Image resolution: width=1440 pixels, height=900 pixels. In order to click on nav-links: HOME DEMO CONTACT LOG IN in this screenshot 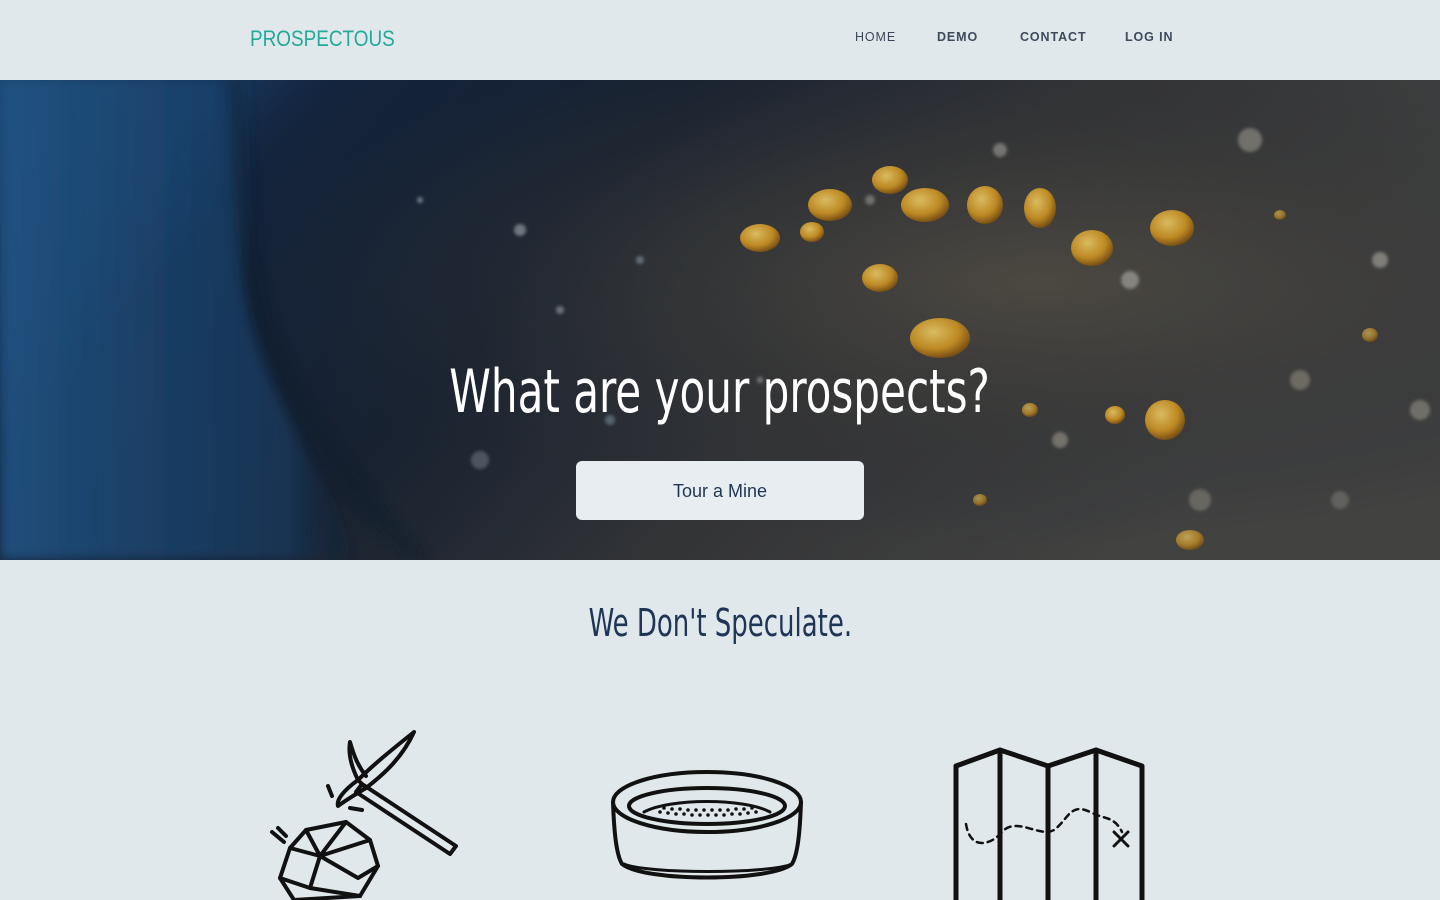, I will do `click(720, 39)`.